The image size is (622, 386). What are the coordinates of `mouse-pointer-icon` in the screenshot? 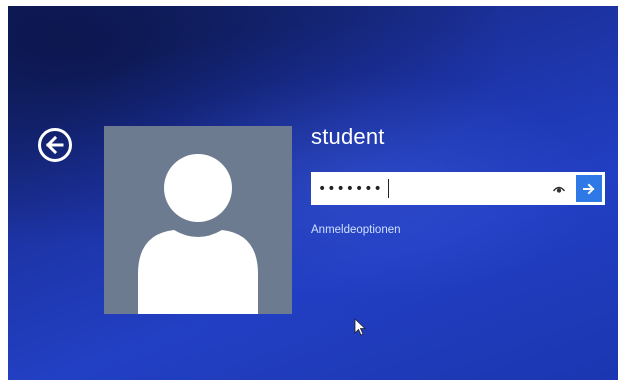 It's located at (360, 327).